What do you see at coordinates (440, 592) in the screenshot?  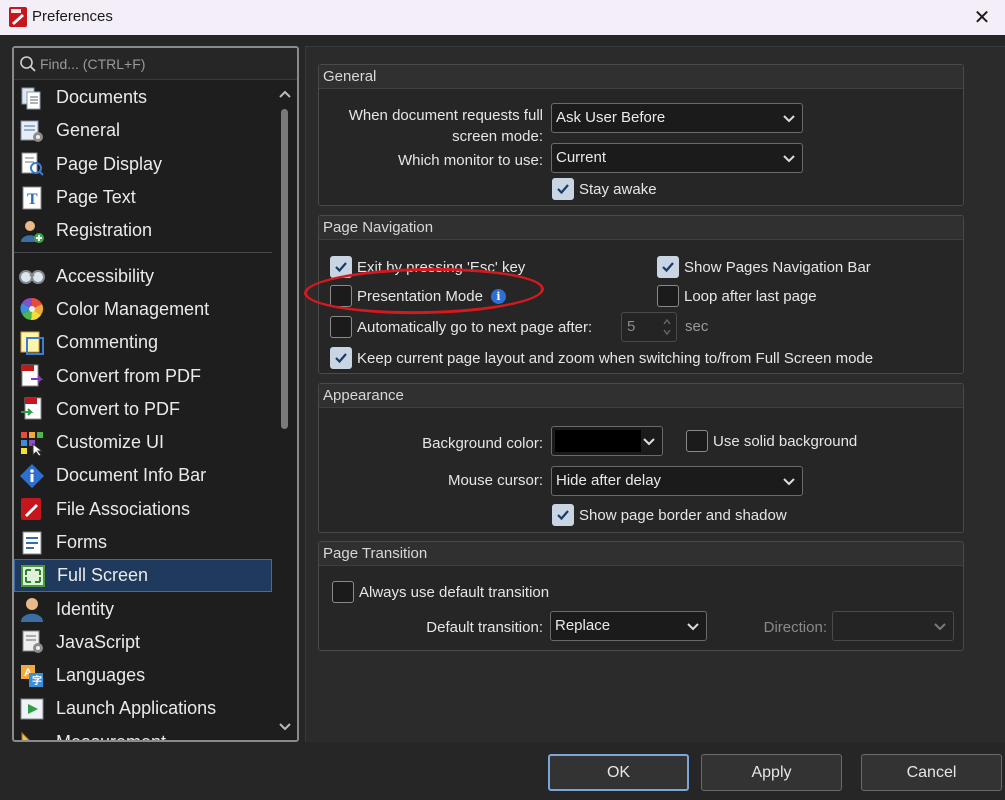 I see `always-default-transition-checkbox: Always use default transition` at bounding box center [440, 592].